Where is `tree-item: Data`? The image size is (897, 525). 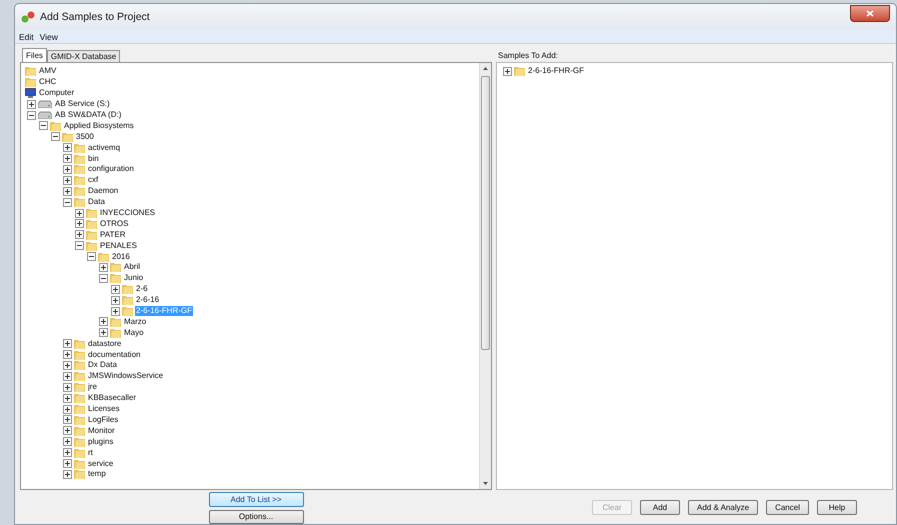
tree-item: Data is located at coordinates (96, 202).